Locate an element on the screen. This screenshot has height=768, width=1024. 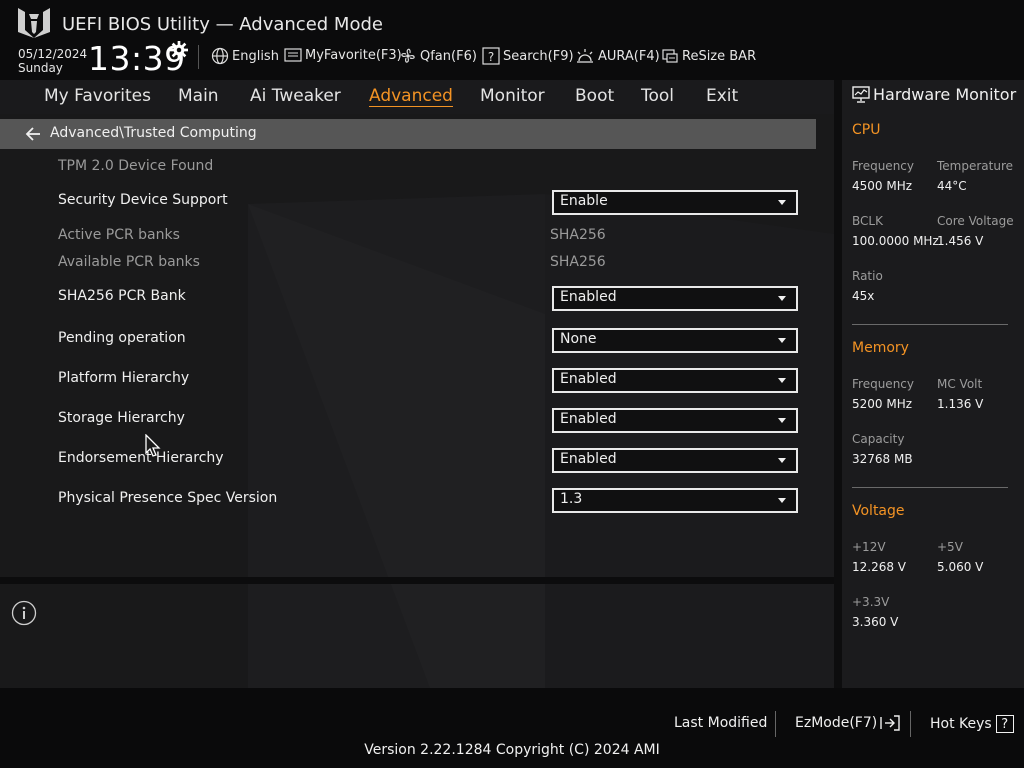
platform-hierarchy-select: Enabled is located at coordinates (675, 380).